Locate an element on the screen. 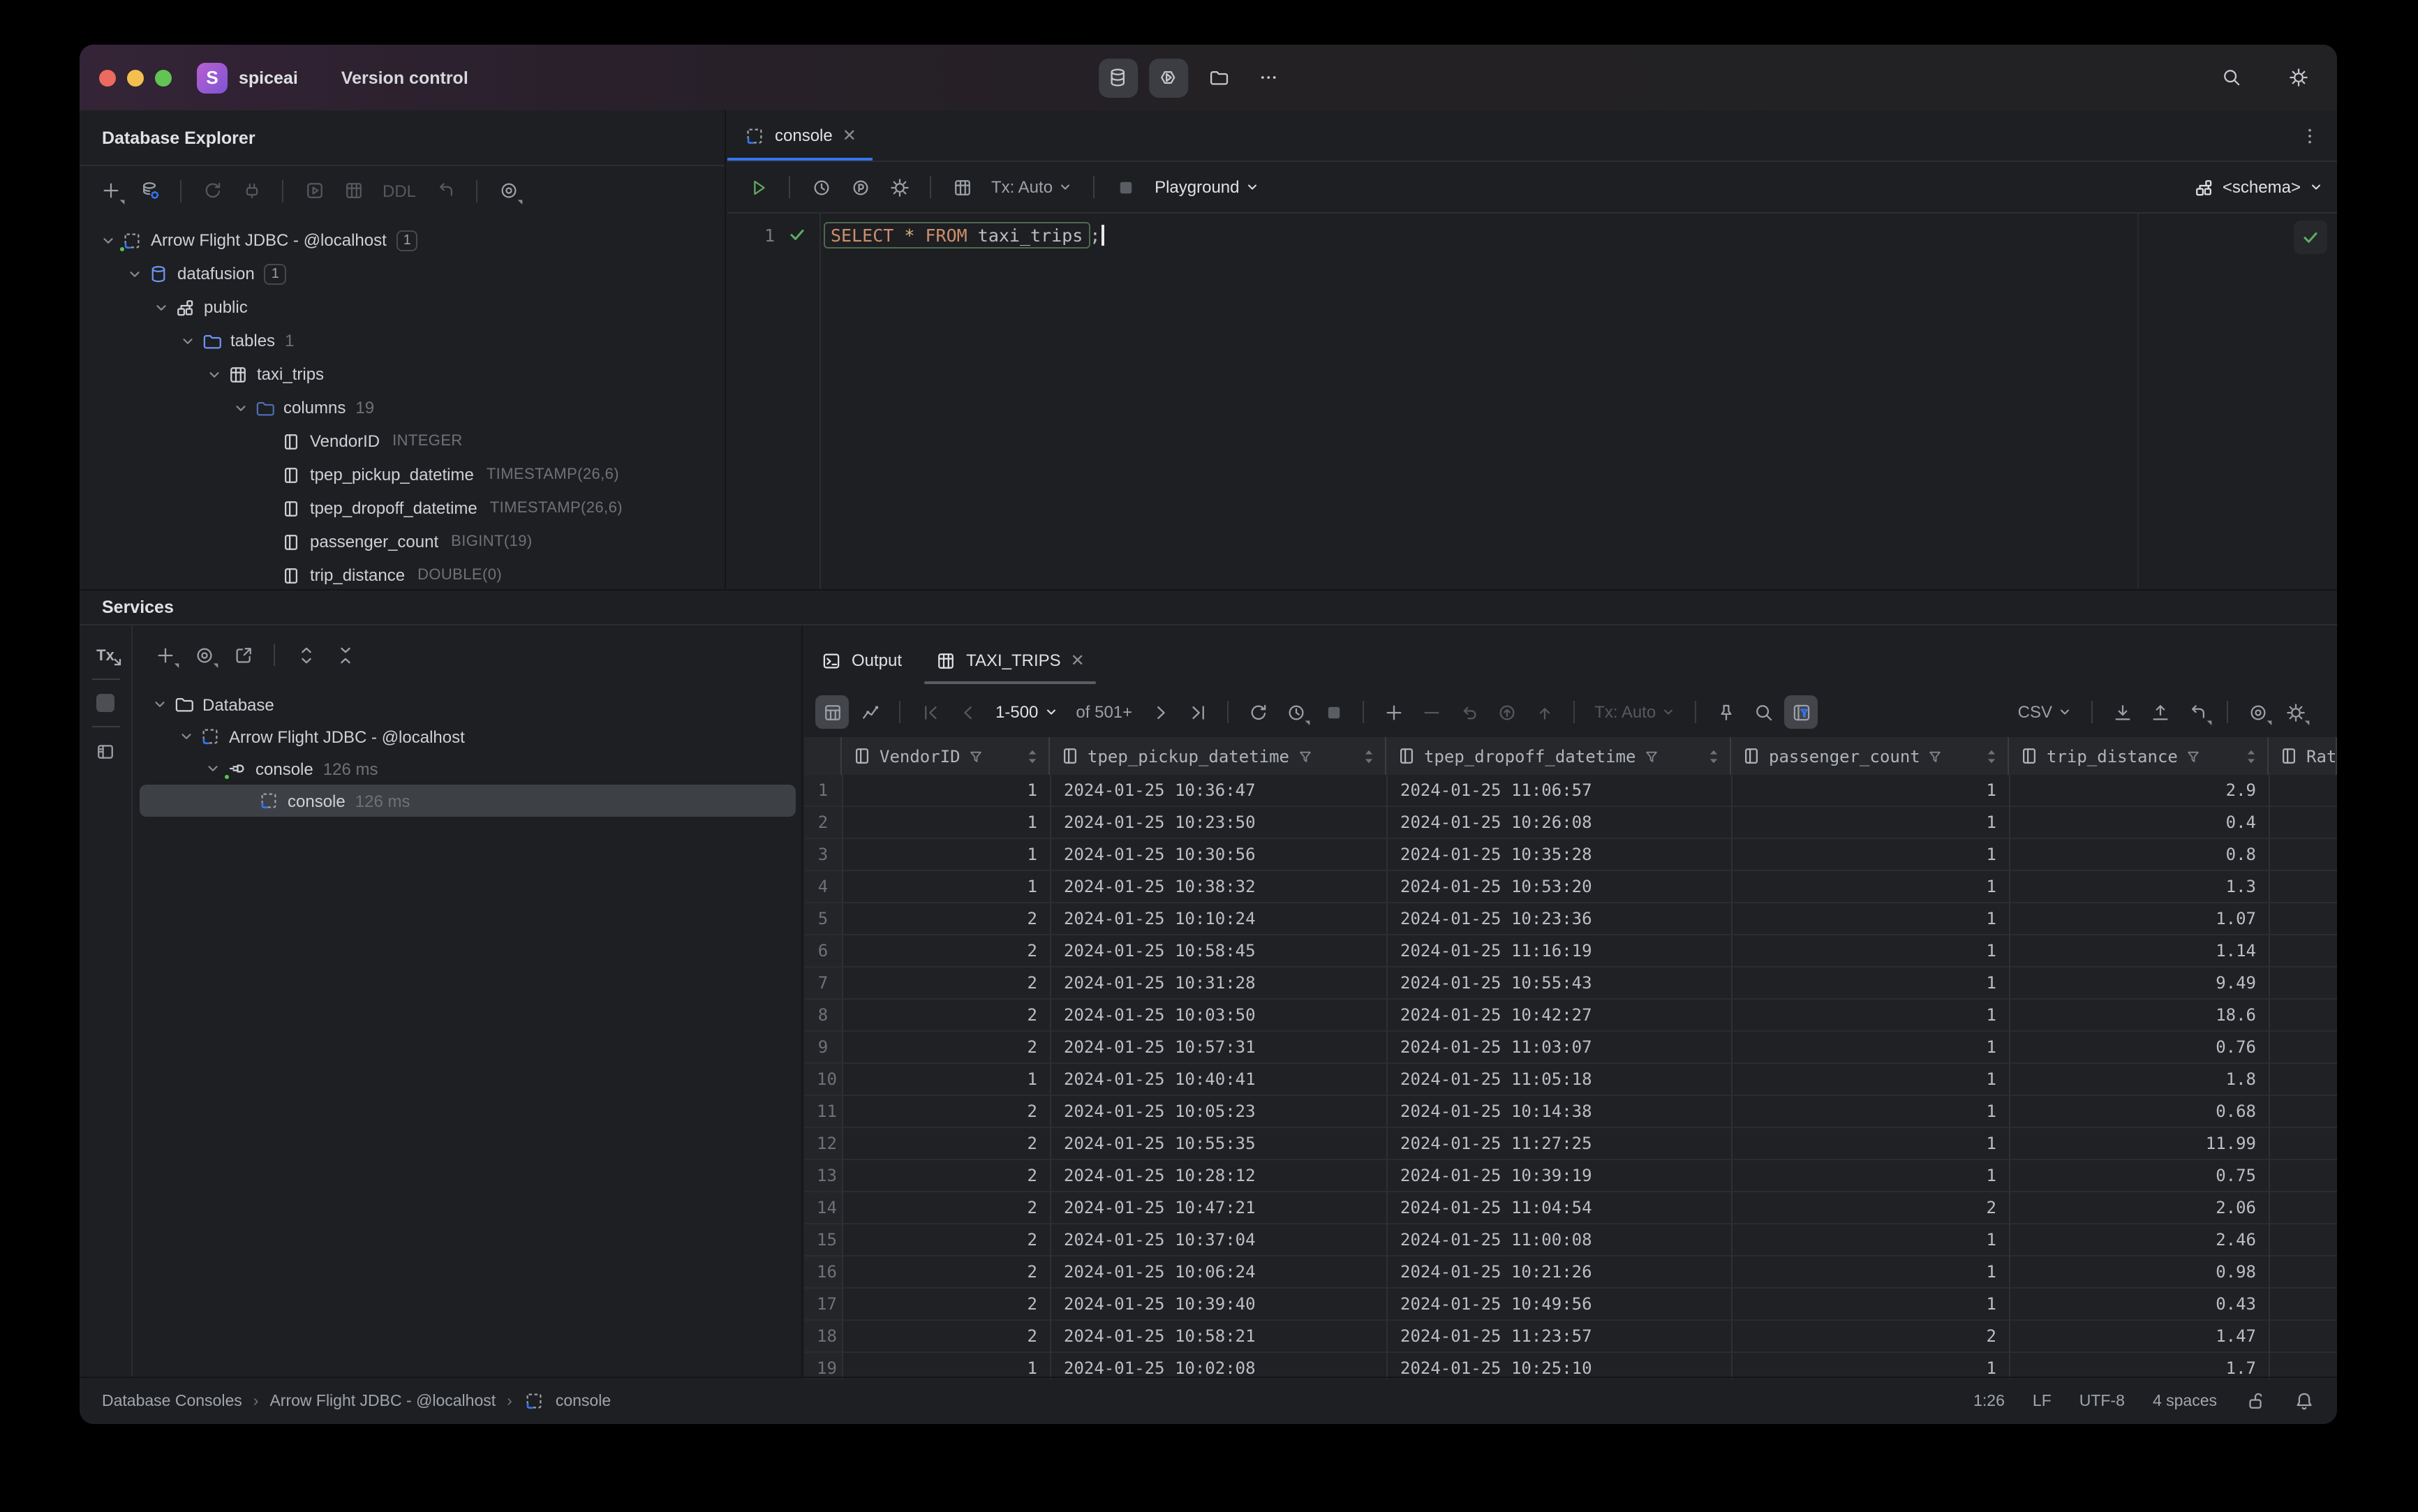 Image resolution: width=2418 pixels, height=1512 pixels. breadcrumb-item: Arrow Flight JDBC - @localhost is located at coordinates (382, 1401).